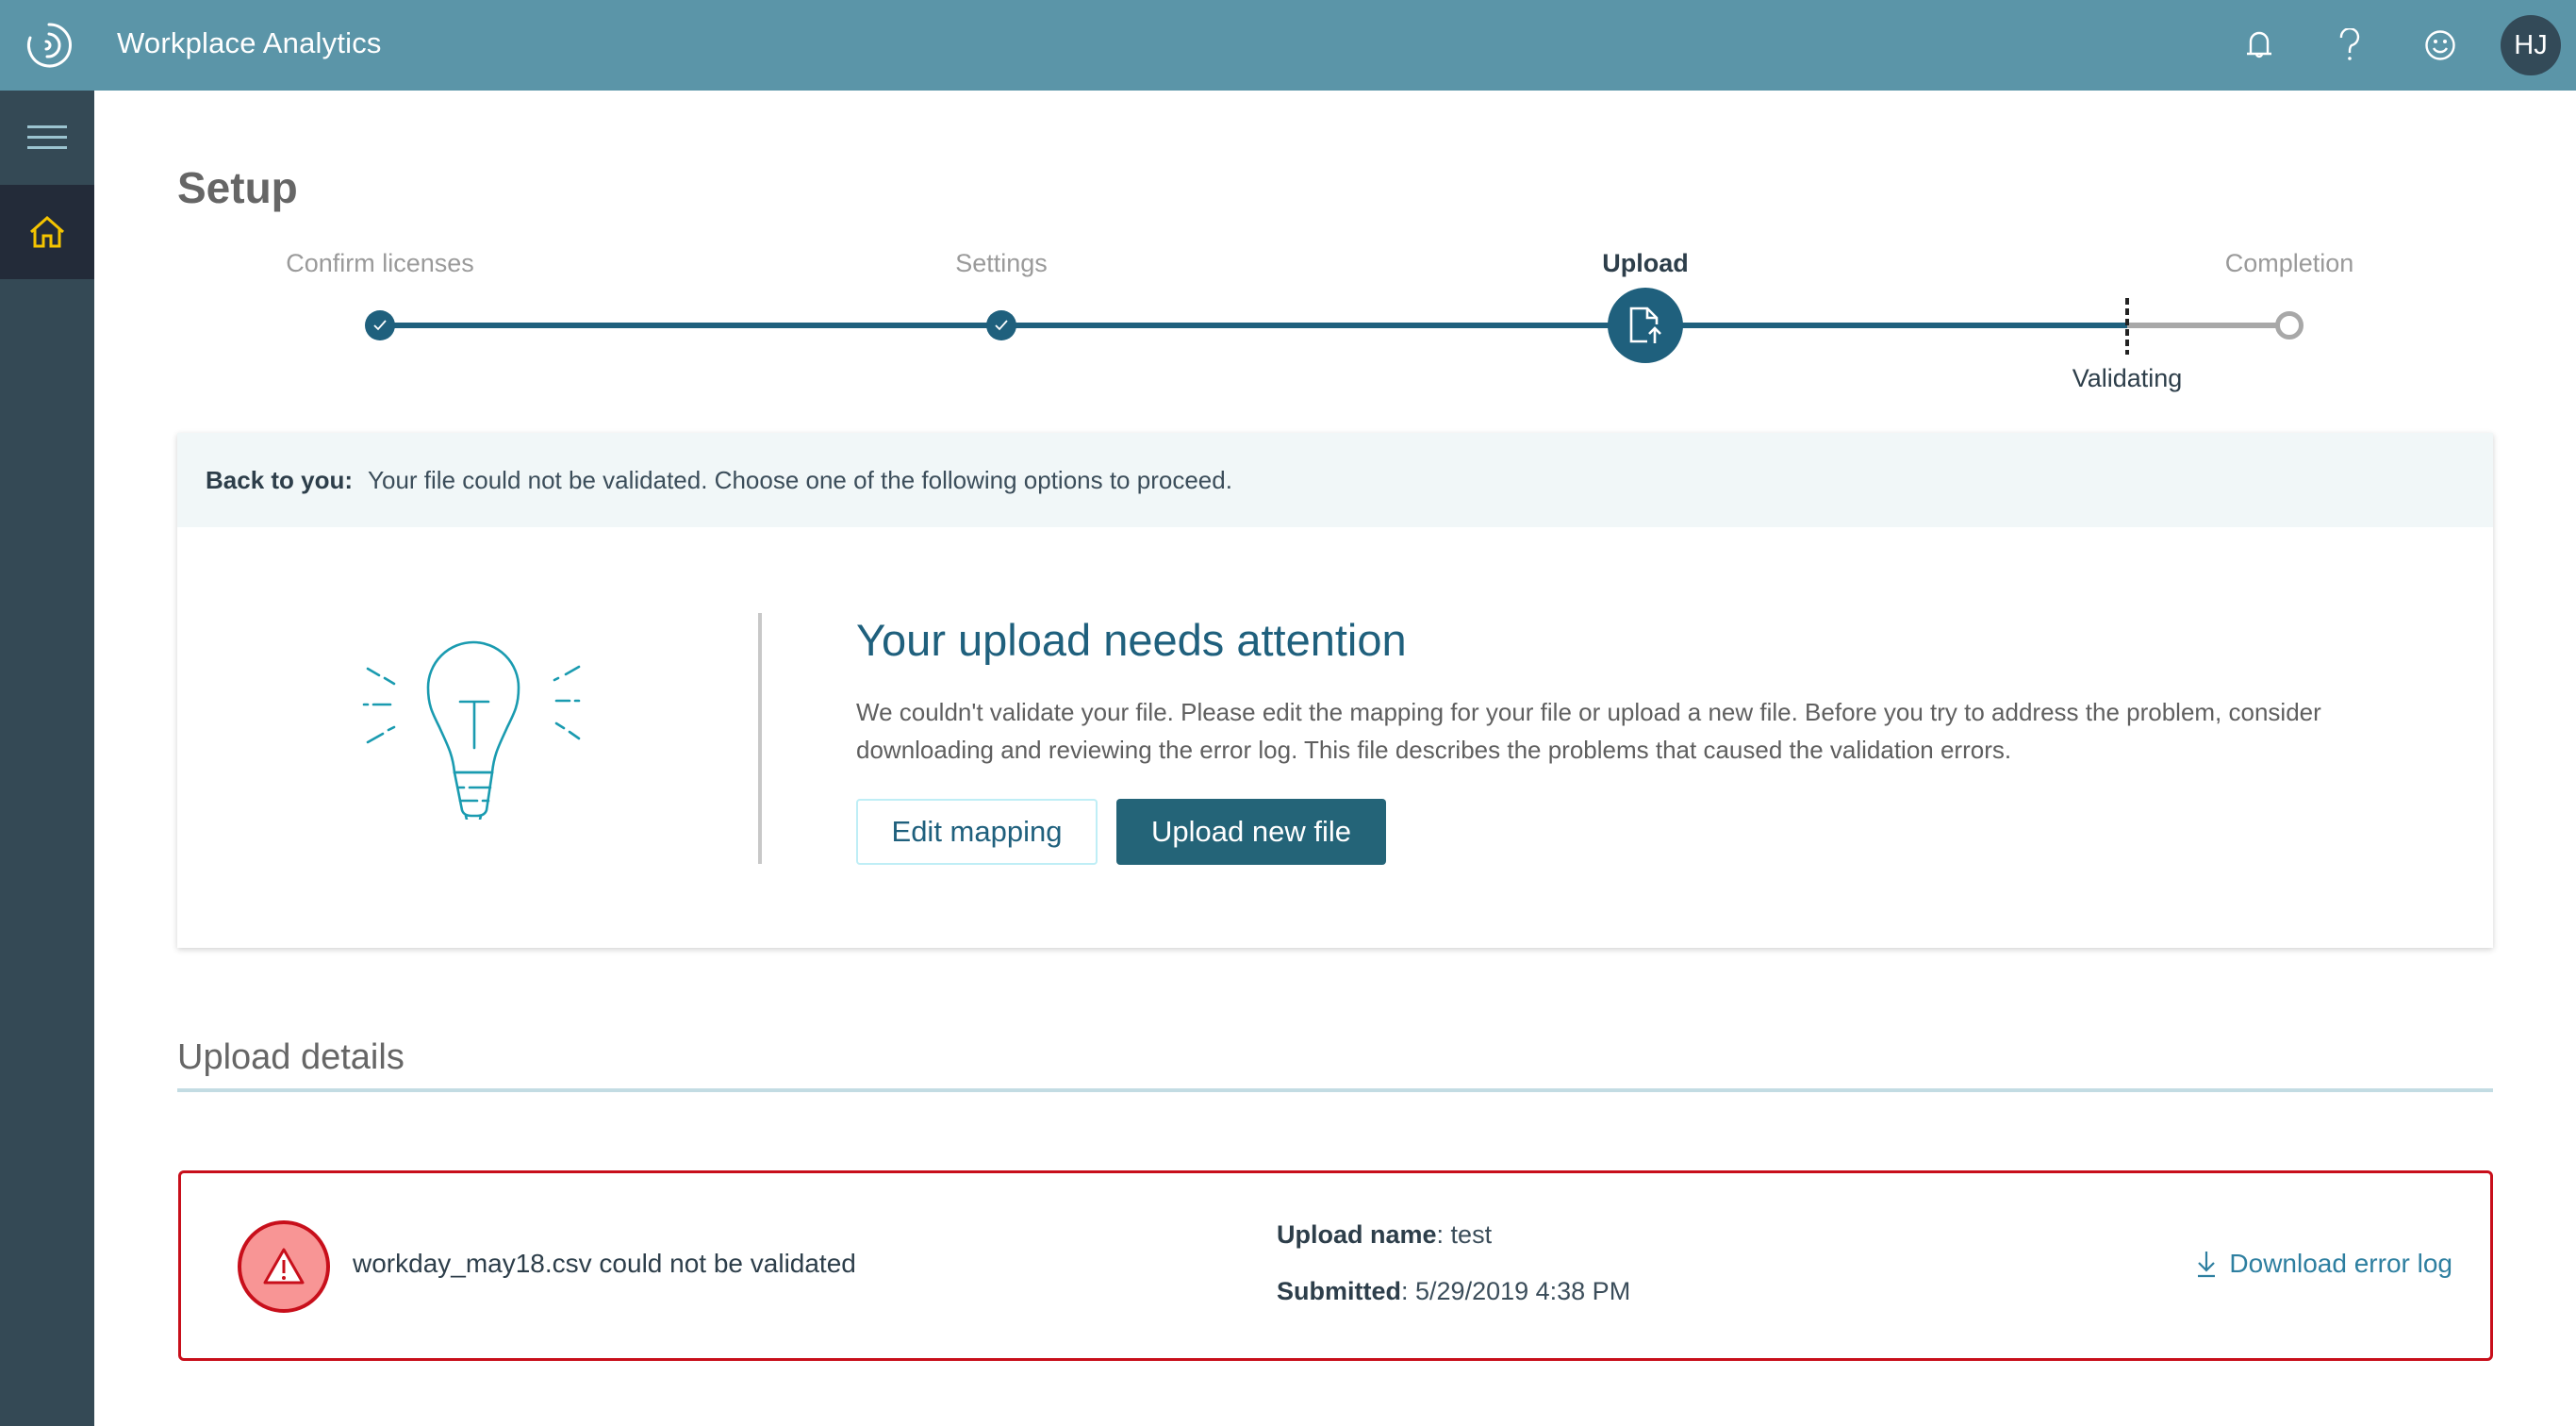  What do you see at coordinates (2531, 45) in the screenshot?
I see `user-avatar: HJ` at bounding box center [2531, 45].